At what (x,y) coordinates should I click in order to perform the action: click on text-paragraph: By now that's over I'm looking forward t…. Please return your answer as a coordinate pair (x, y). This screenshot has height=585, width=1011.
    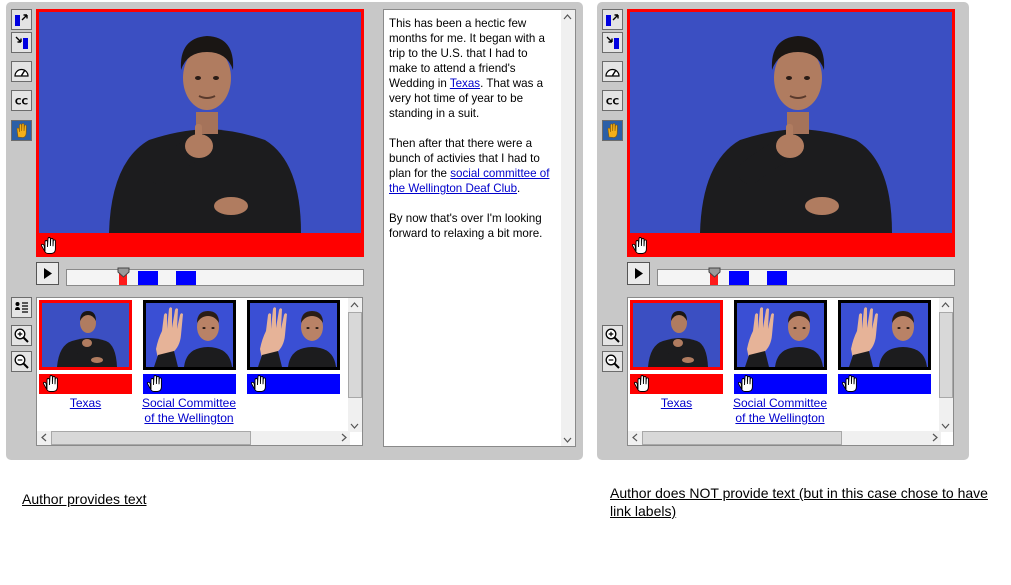
    Looking at the image, I should click on (466, 226).